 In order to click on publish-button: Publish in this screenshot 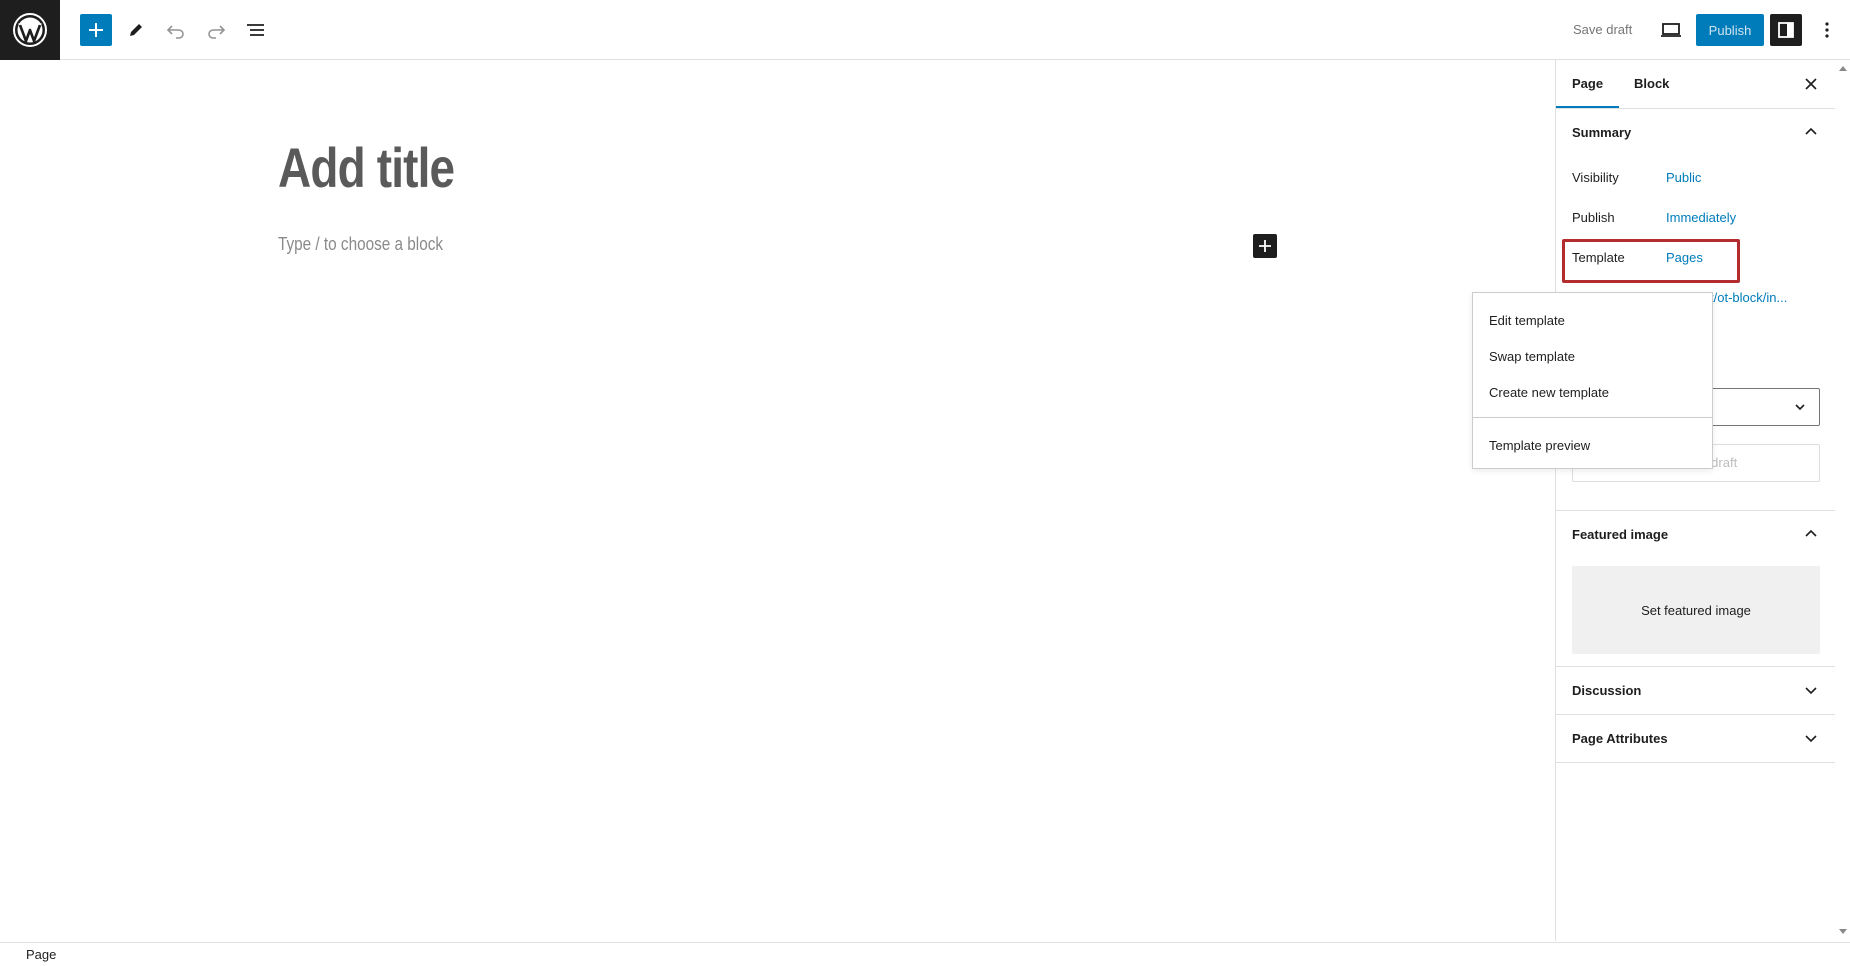, I will do `click(1730, 30)`.